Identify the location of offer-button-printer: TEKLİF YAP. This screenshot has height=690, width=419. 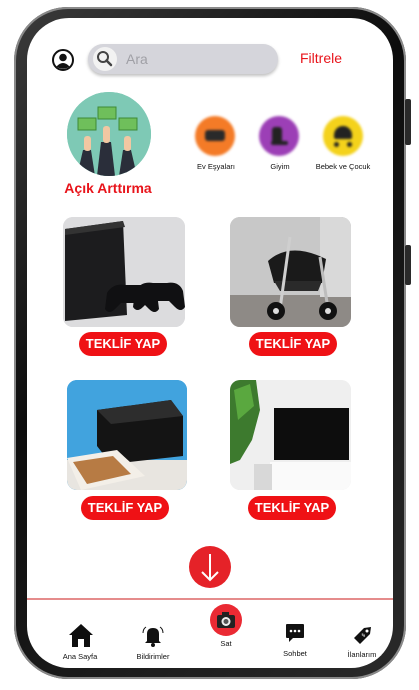
(125, 508).